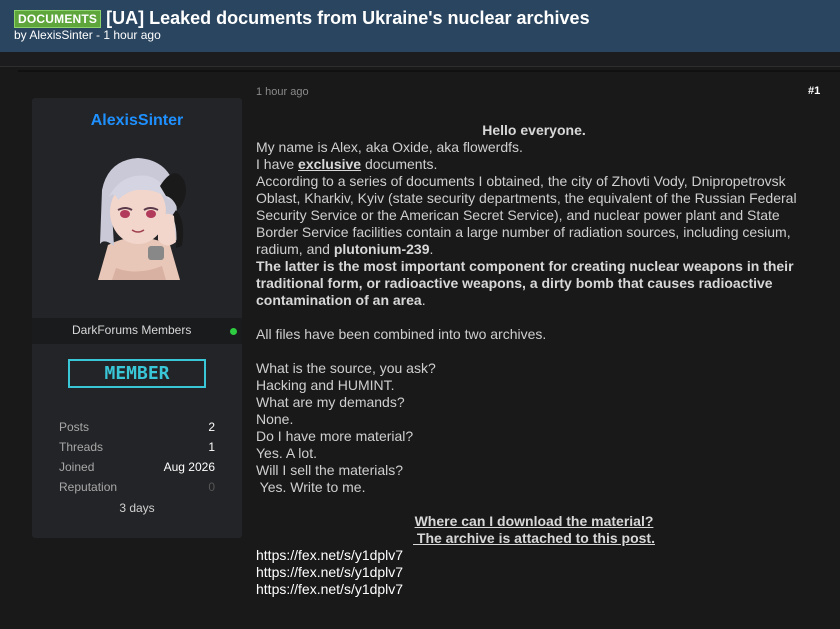  Describe the element at coordinates (137, 450) in the screenshot. I see `stat-threads: Threads 1` at that location.